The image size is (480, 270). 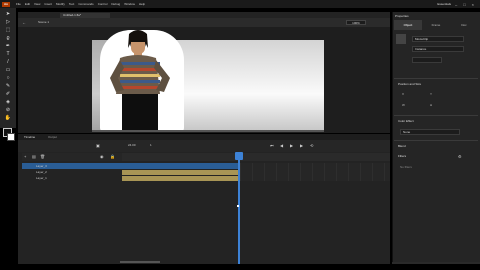 What do you see at coordinates (256, 157) in the screenshot?
I see `frame-ruler` at bounding box center [256, 157].